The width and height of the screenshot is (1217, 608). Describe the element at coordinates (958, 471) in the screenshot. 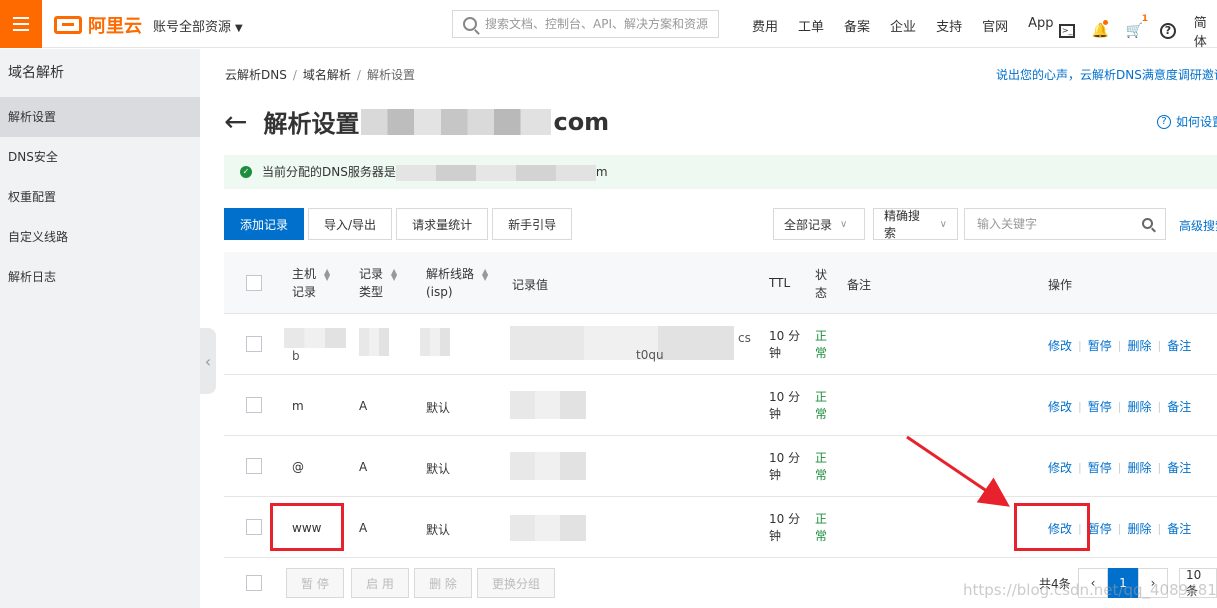

I see `annotation-arrow-icon` at that location.